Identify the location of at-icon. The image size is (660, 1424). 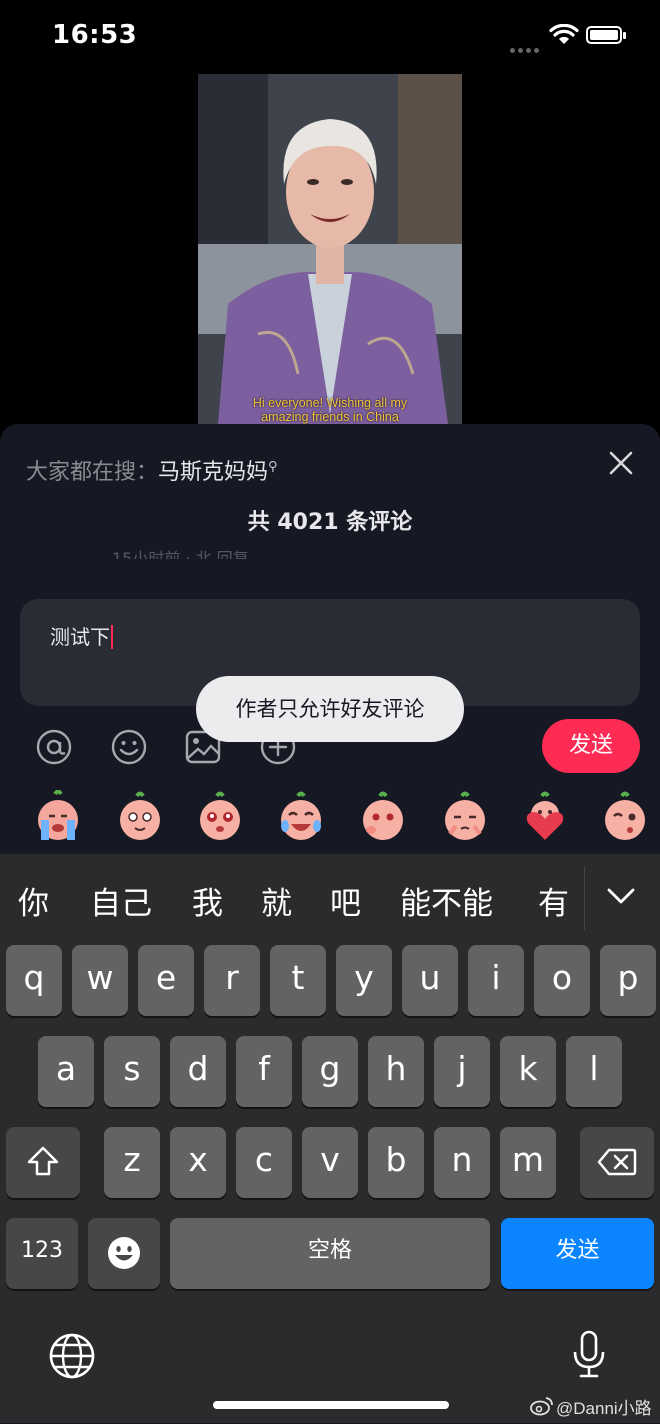
(54, 747).